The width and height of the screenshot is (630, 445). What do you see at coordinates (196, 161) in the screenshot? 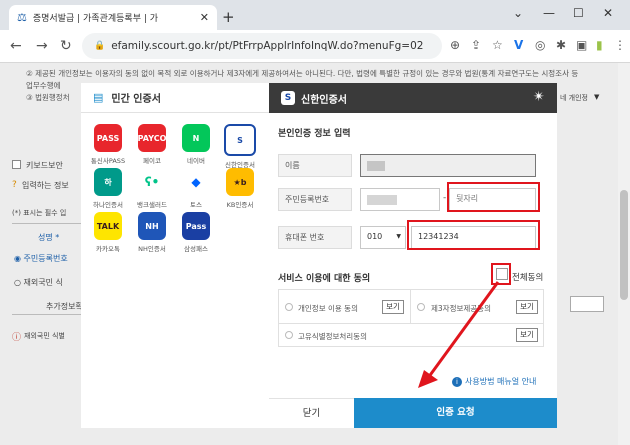
I see `provider-label: 네이버` at bounding box center [196, 161].